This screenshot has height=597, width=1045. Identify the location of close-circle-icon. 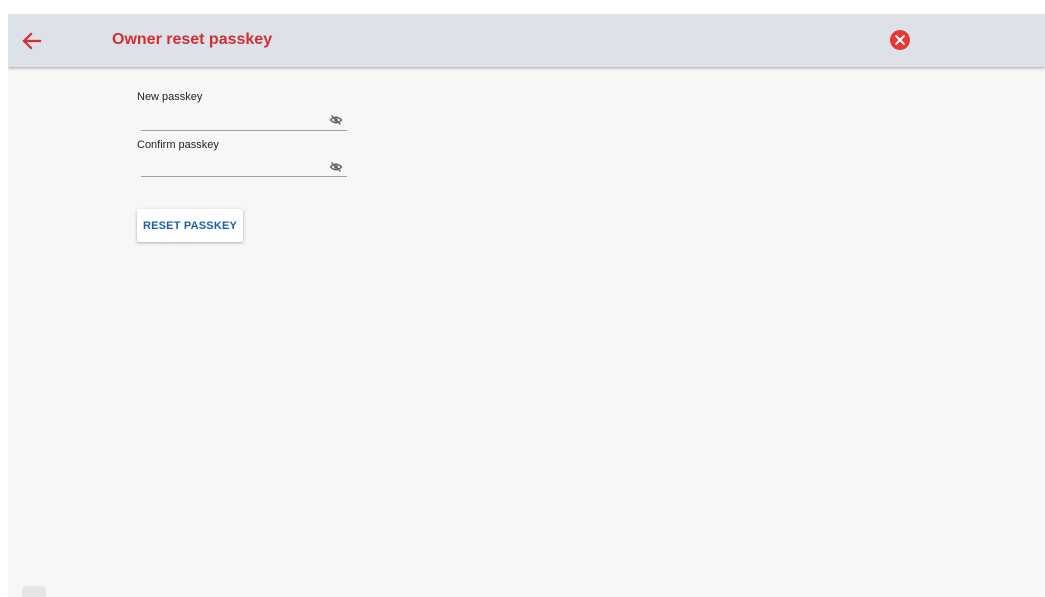
(900, 40).